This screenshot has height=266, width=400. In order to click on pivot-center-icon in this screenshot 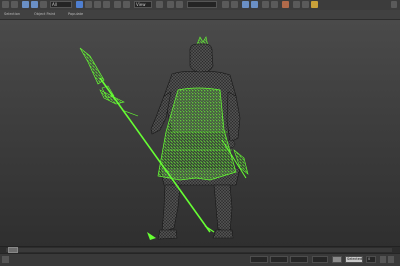, I will do `click(159, 4)`.